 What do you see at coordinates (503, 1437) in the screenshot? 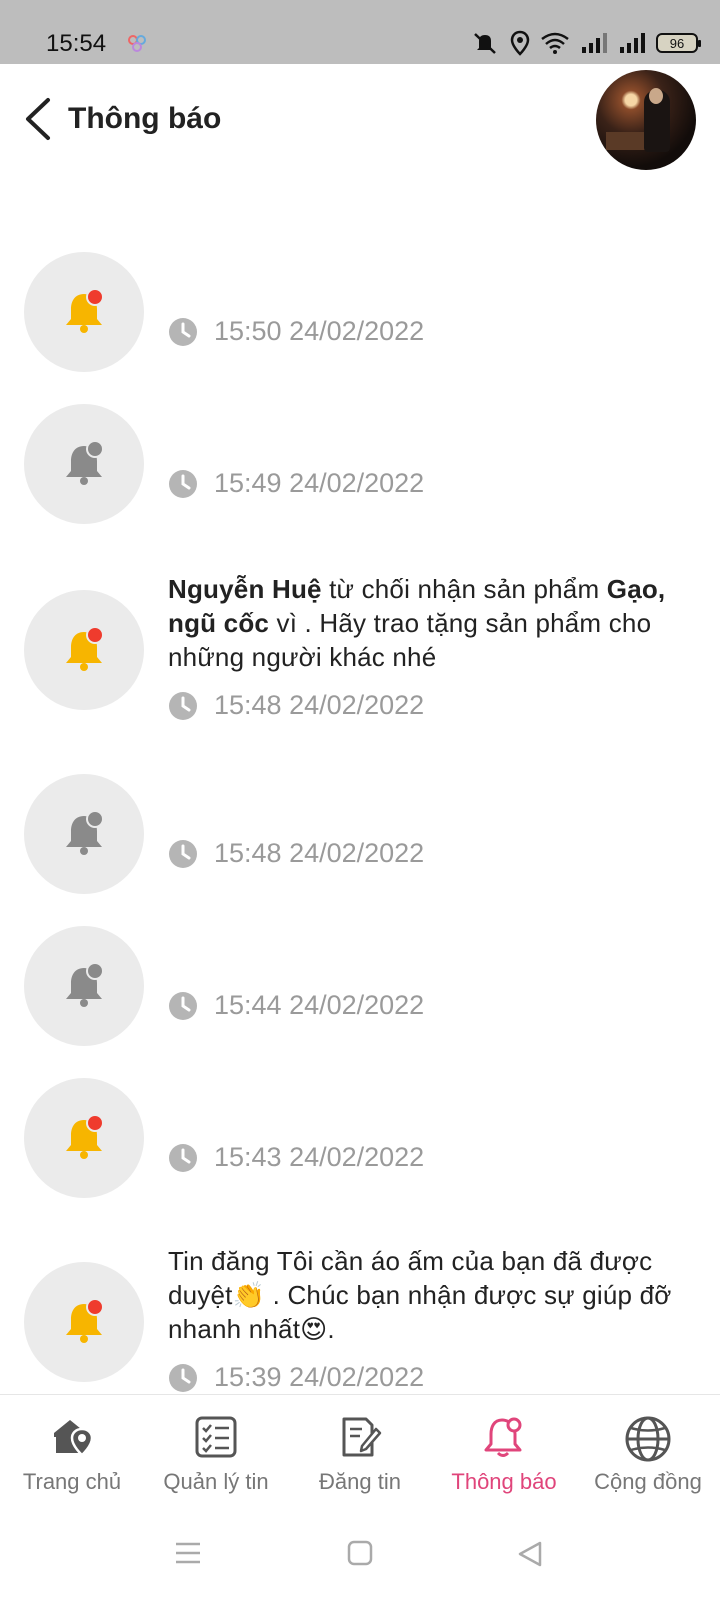
I see `bell-icon` at bounding box center [503, 1437].